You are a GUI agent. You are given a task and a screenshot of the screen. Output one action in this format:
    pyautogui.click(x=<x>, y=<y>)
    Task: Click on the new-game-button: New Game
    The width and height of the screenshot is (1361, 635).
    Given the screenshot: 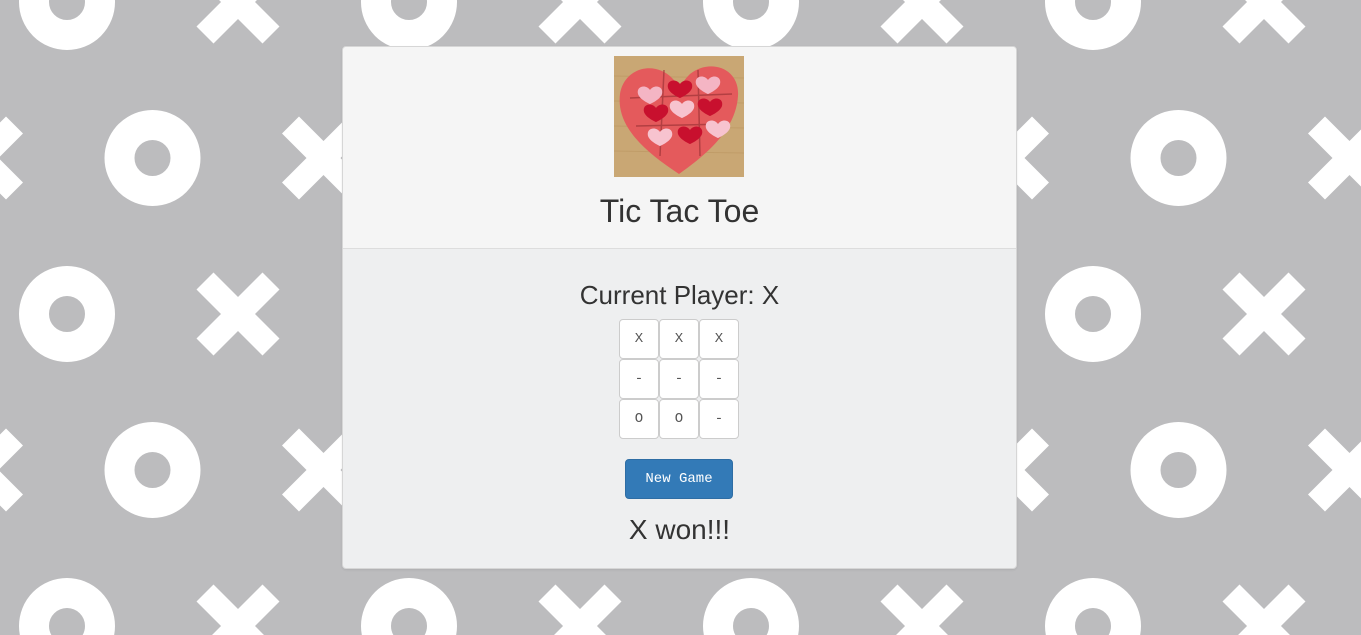 What is the action you would take?
    pyautogui.click(x=679, y=479)
    